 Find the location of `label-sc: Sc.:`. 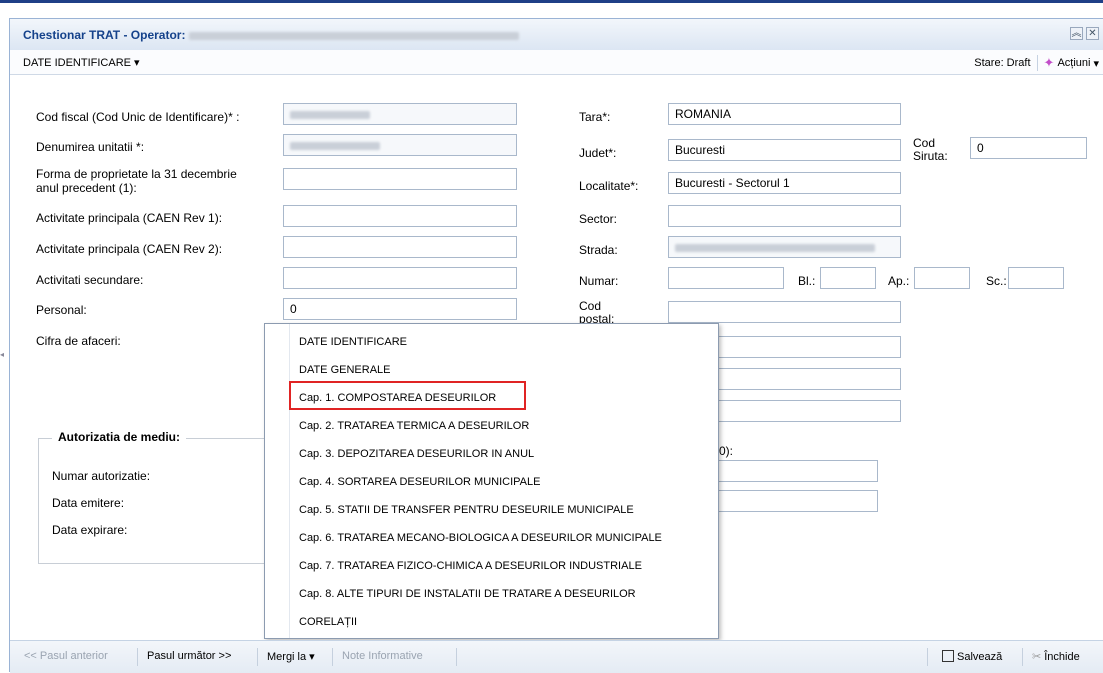

label-sc: Sc.: is located at coordinates (996, 281).